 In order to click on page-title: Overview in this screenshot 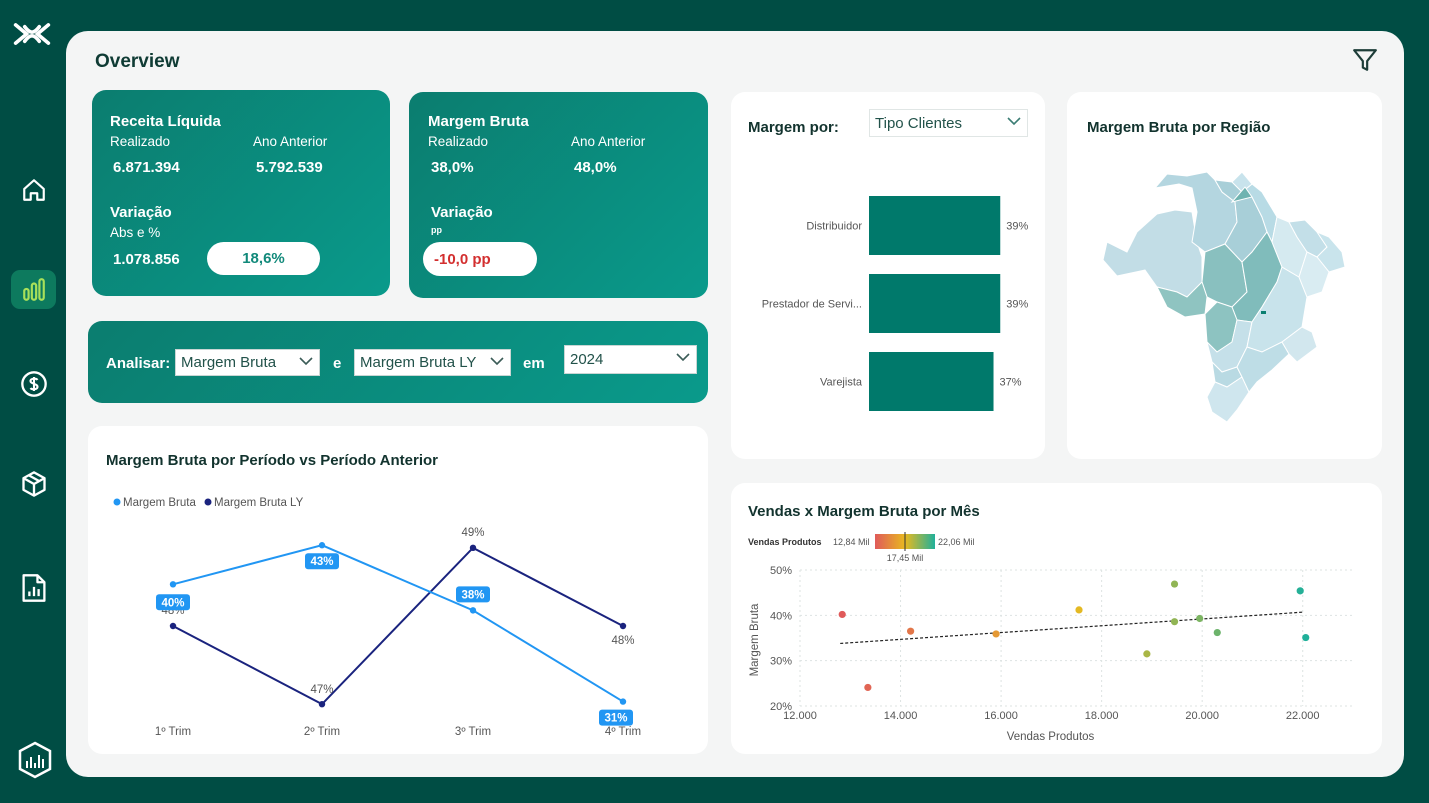, I will do `click(137, 61)`.